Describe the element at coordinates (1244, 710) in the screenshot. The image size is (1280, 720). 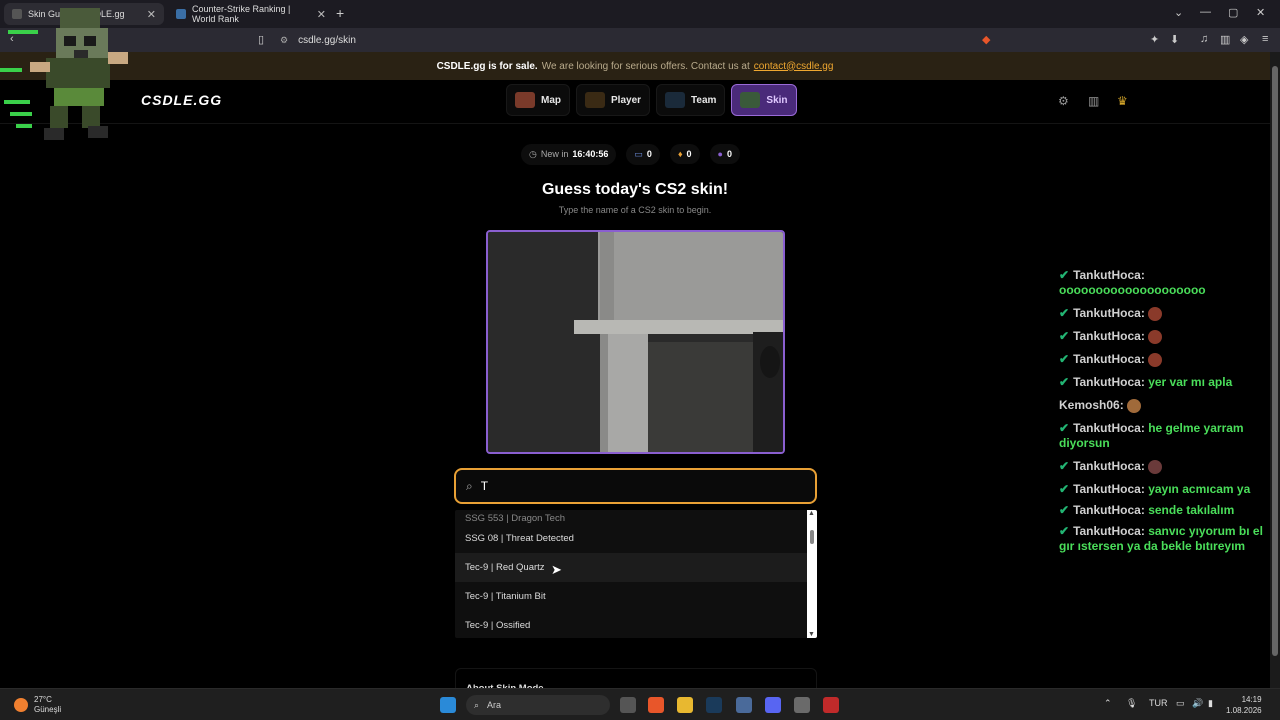
I see `clock-date: 1.08.2026` at that location.